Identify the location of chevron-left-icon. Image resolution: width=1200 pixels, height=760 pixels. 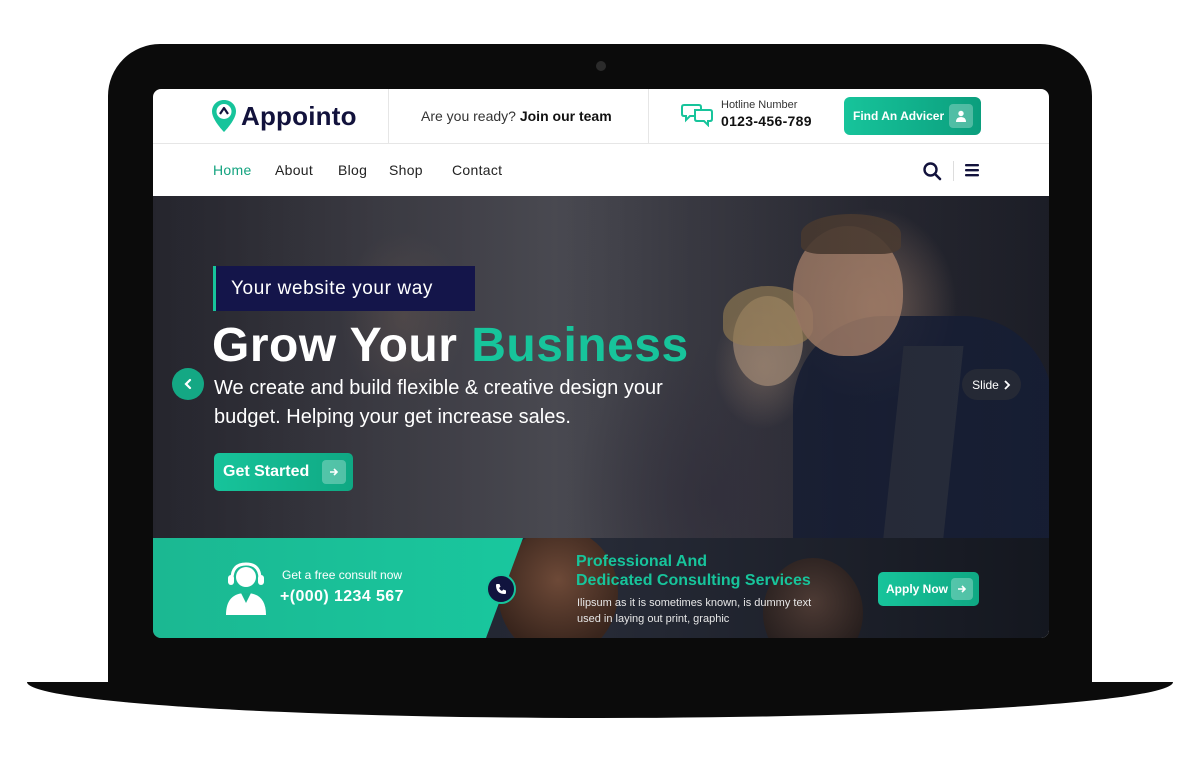
(188, 384).